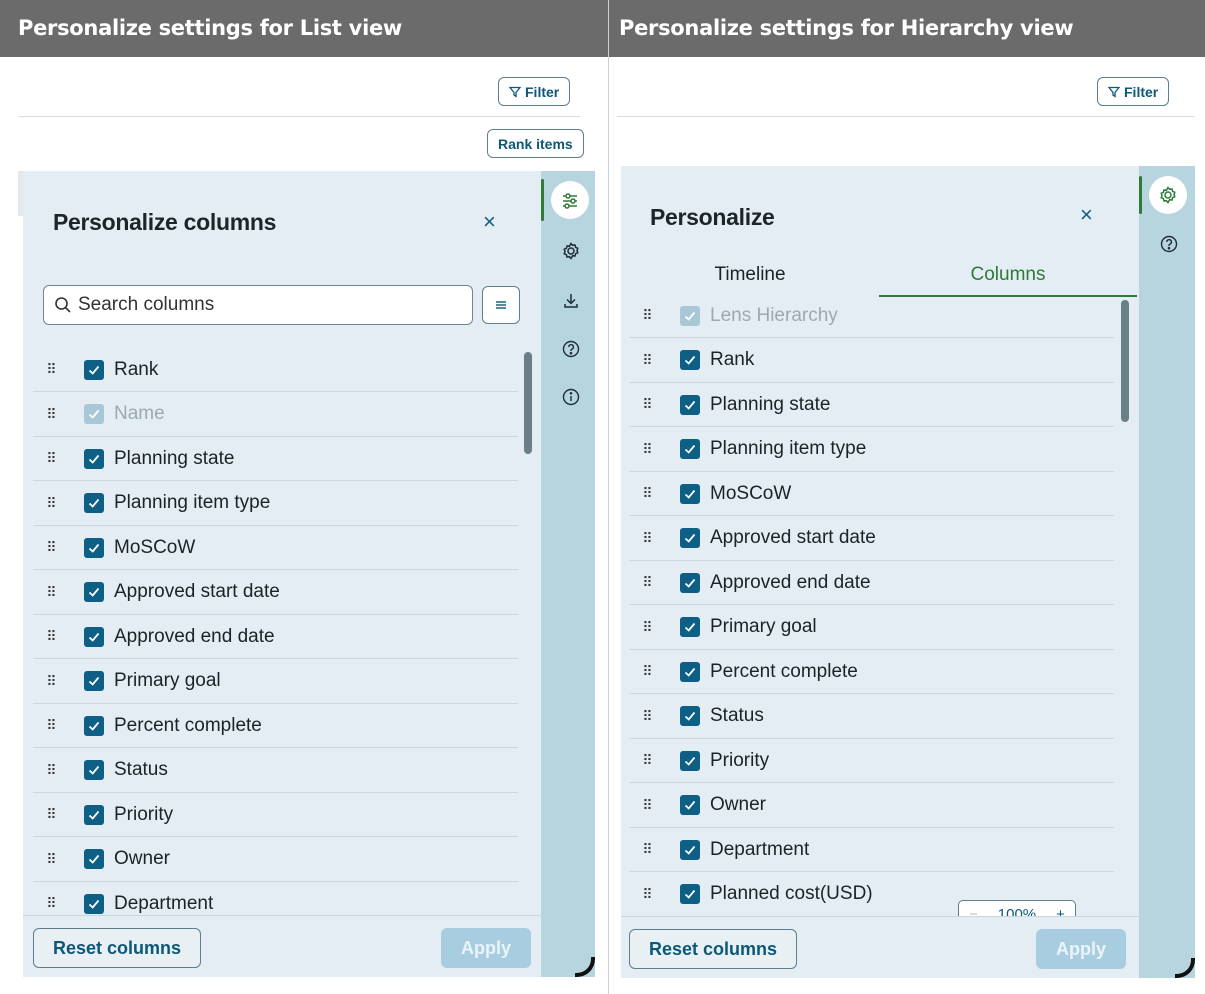  Describe the element at coordinates (501, 305) in the screenshot. I see `column-menu-button` at that location.